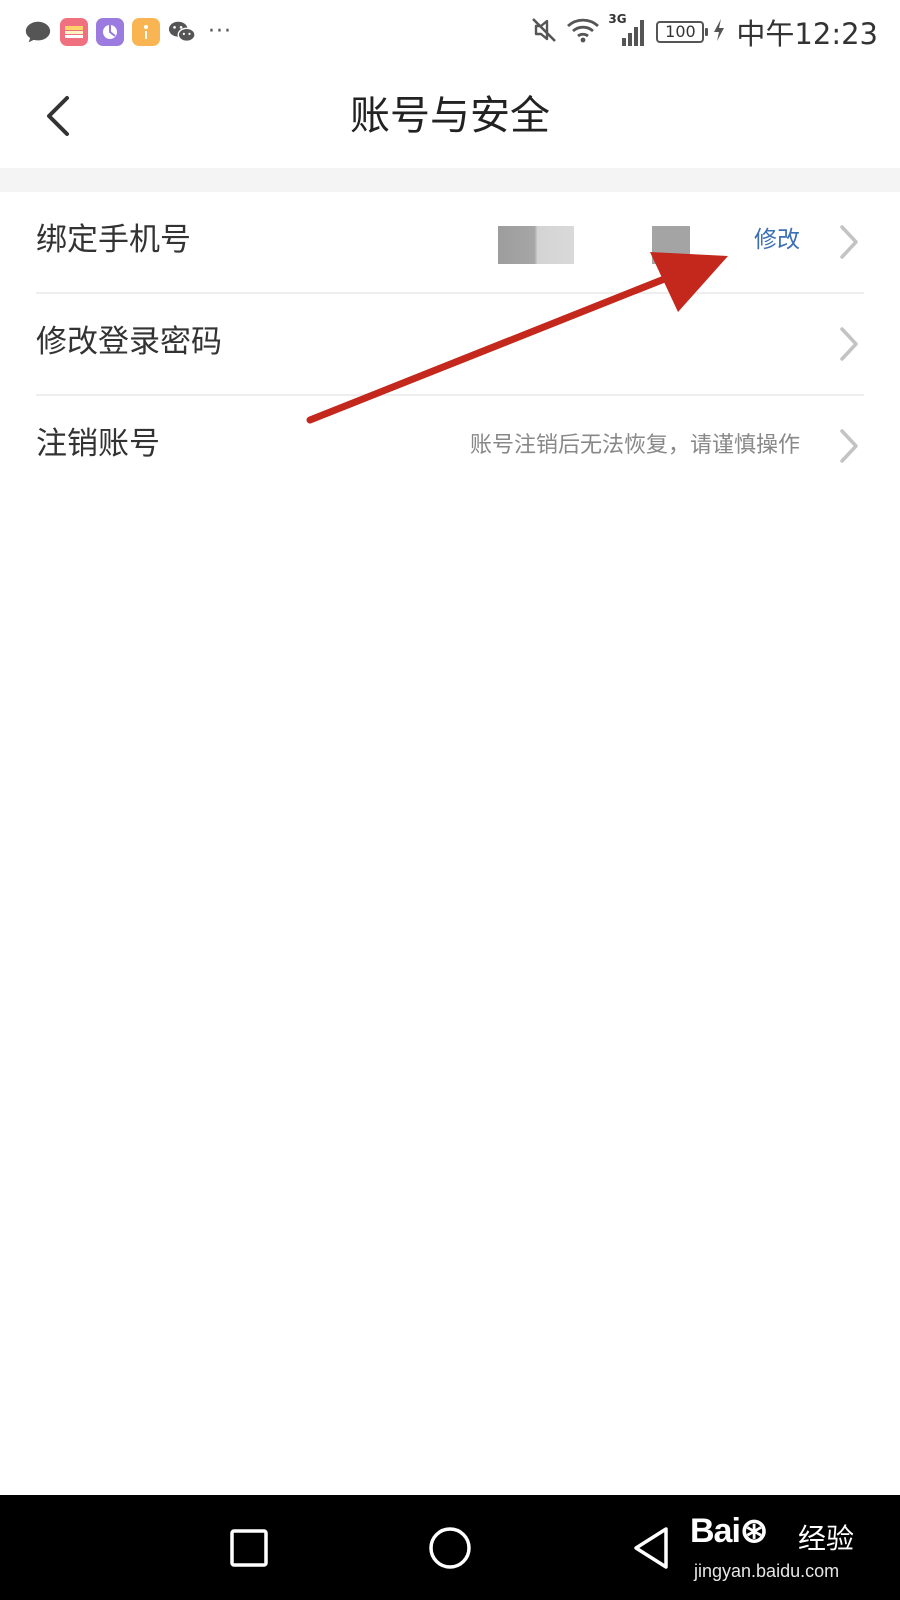 Image resolution: width=900 pixels, height=1600 pixels. I want to click on change-password-label: 修改登录密码, so click(129, 342).